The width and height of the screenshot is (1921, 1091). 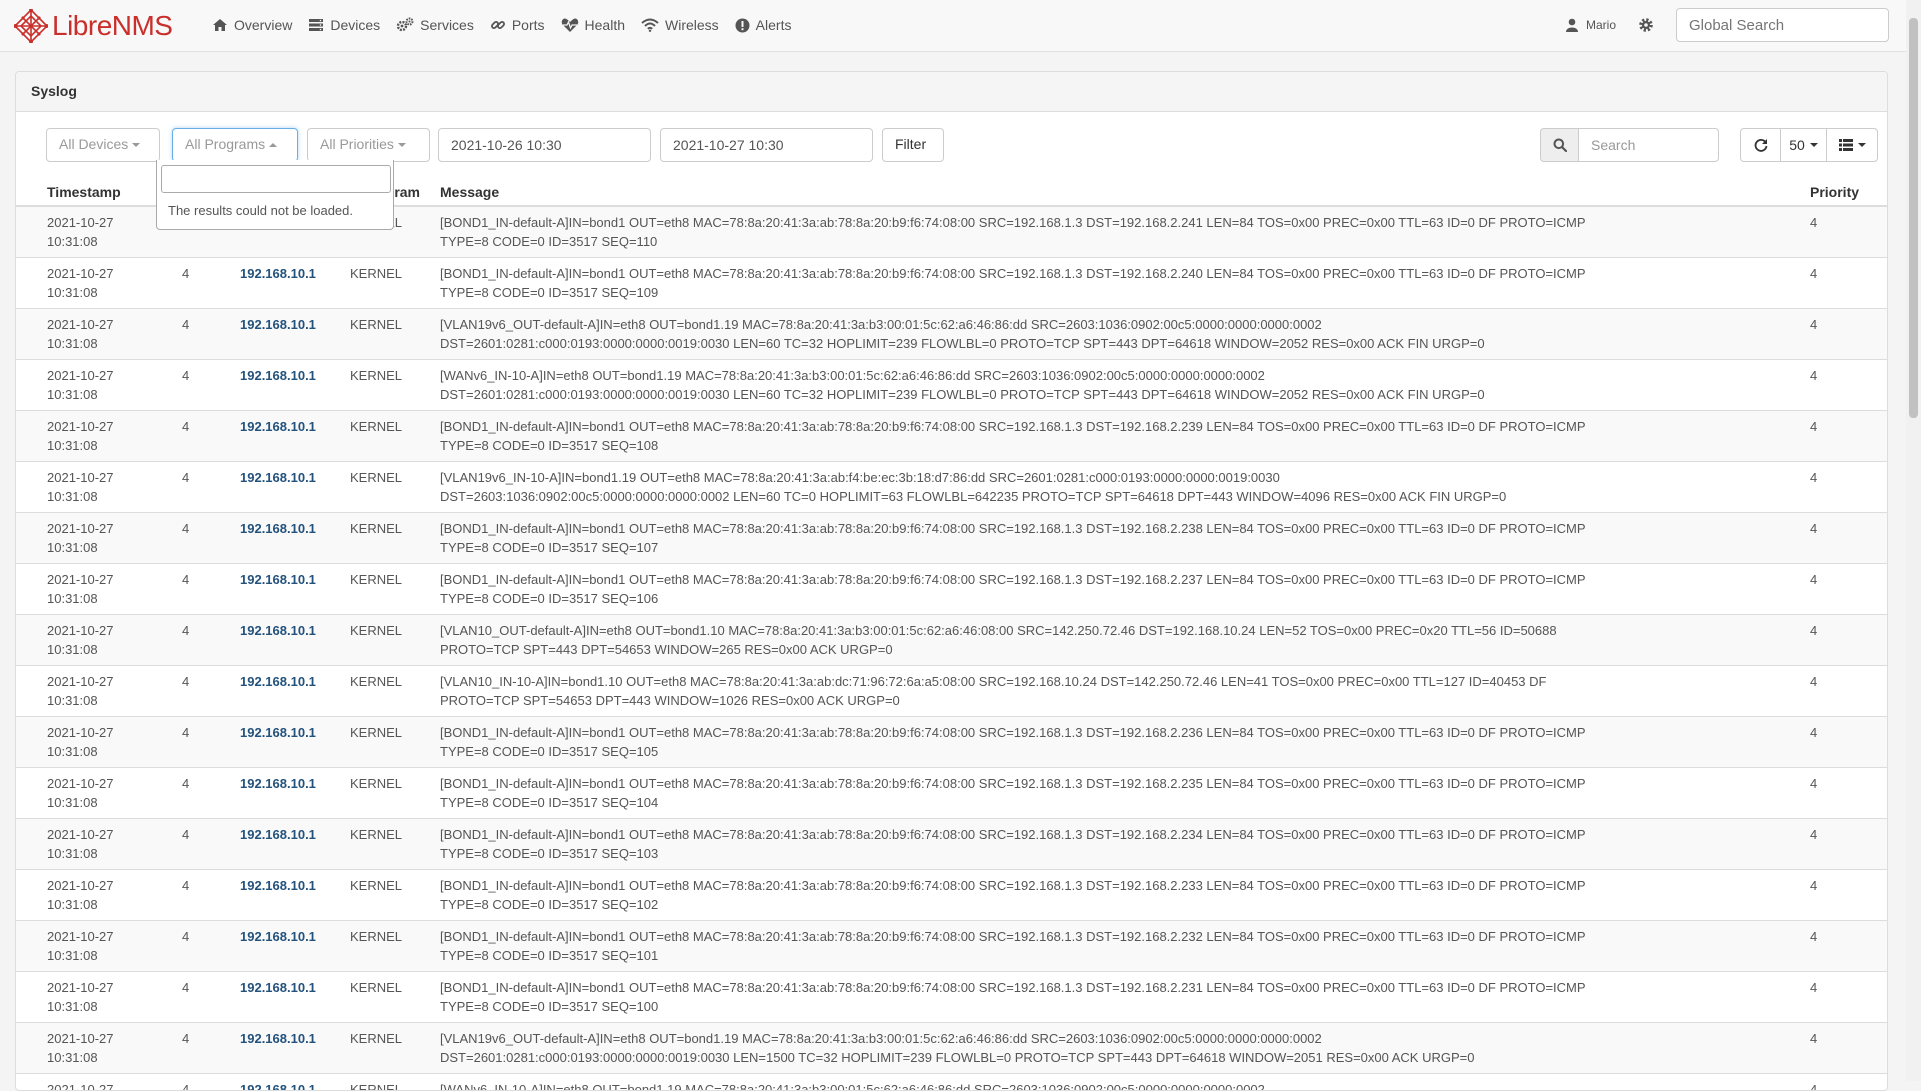 What do you see at coordinates (1591, 25) in the screenshot?
I see `user-menu: Mario` at bounding box center [1591, 25].